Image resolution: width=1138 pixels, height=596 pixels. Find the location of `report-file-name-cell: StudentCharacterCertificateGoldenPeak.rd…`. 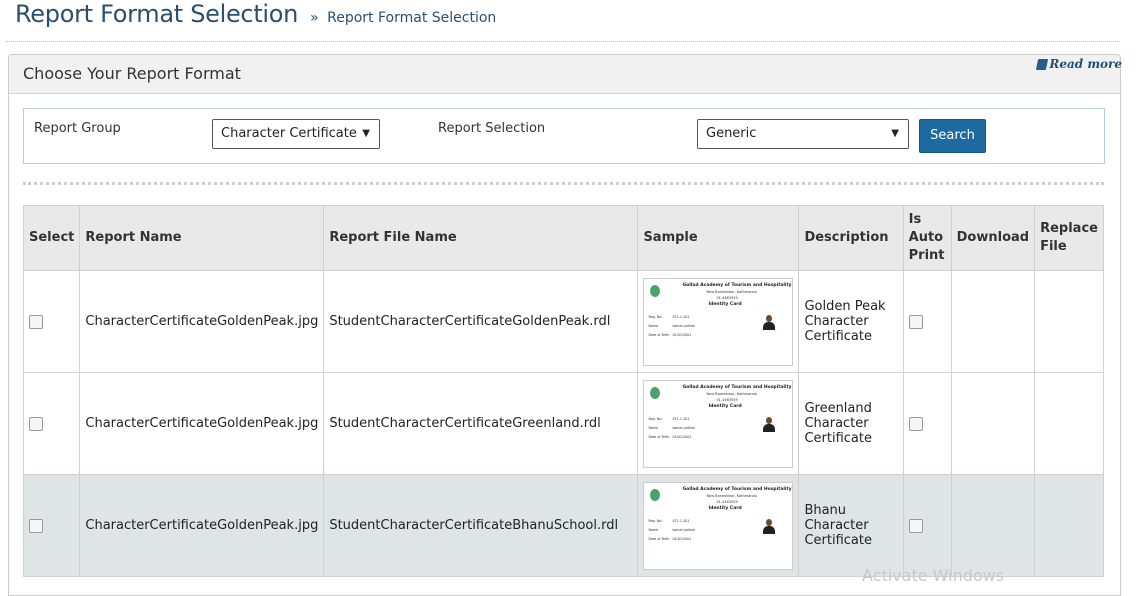

report-file-name-cell: StudentCharacterCertificateGoldenPeak.rd… is located at coordinates (481, 321).